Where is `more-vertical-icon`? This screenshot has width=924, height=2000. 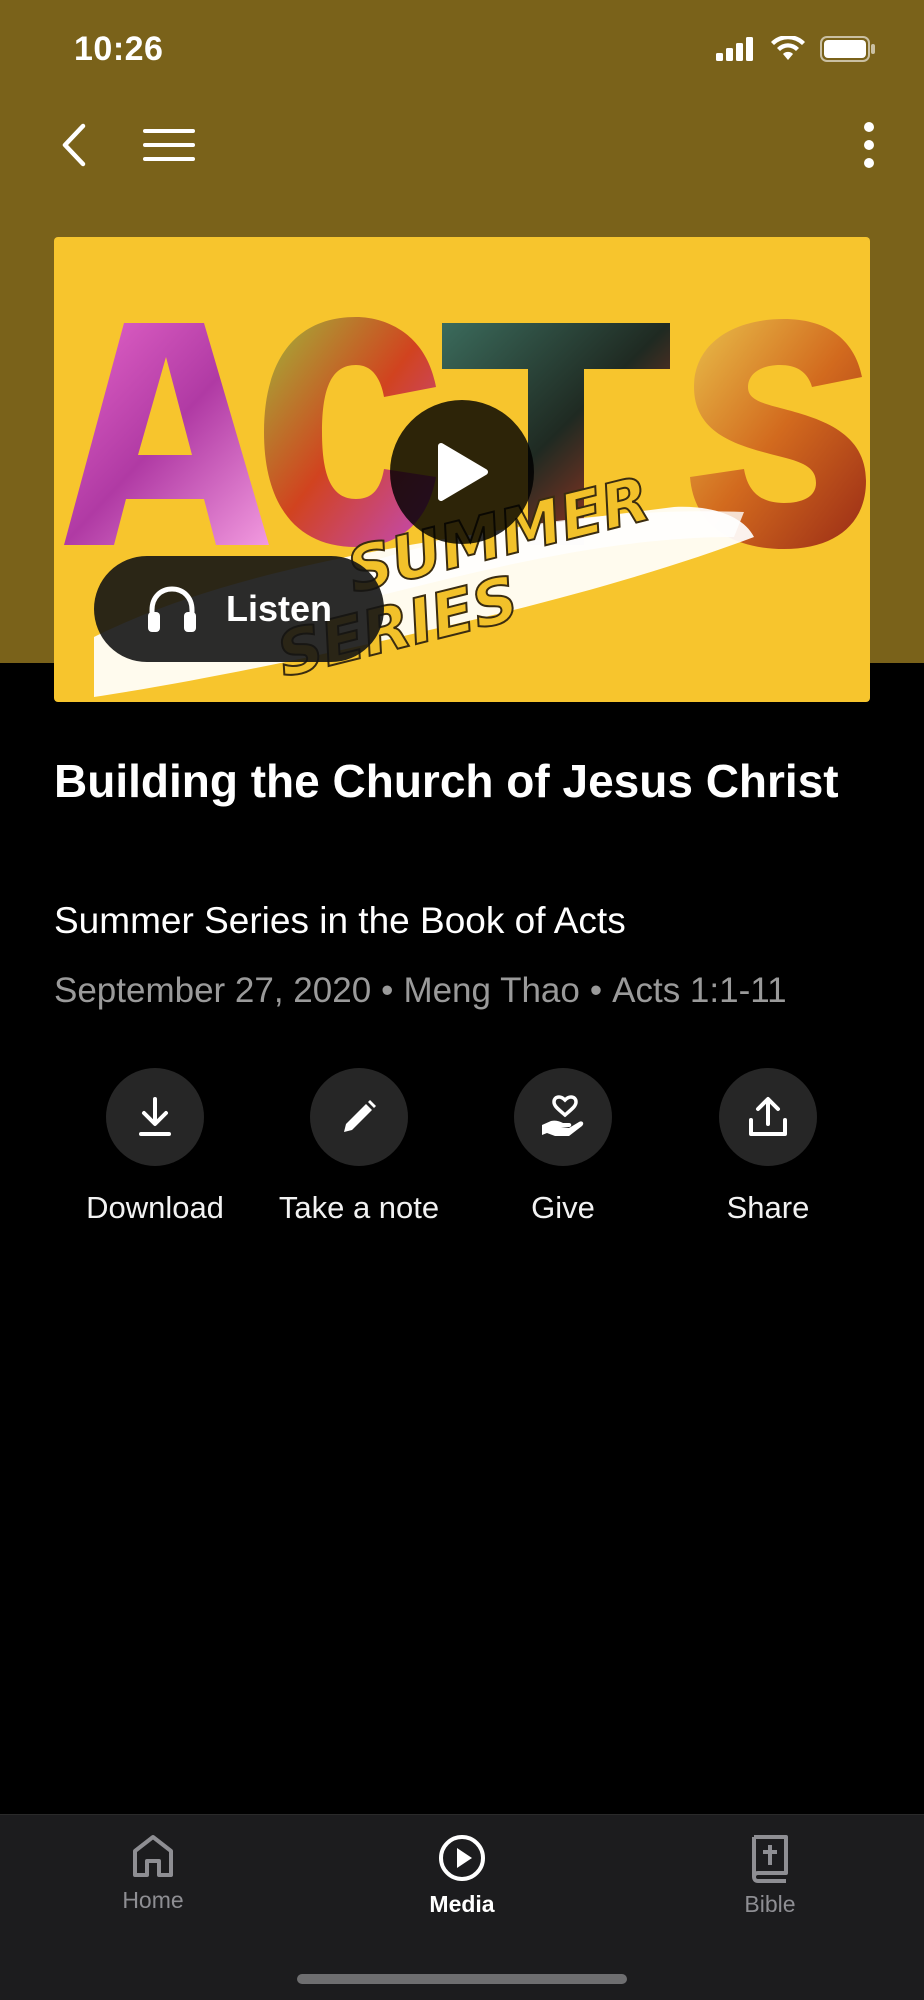 more-vertical-icon is located at coordinates (869, 145).